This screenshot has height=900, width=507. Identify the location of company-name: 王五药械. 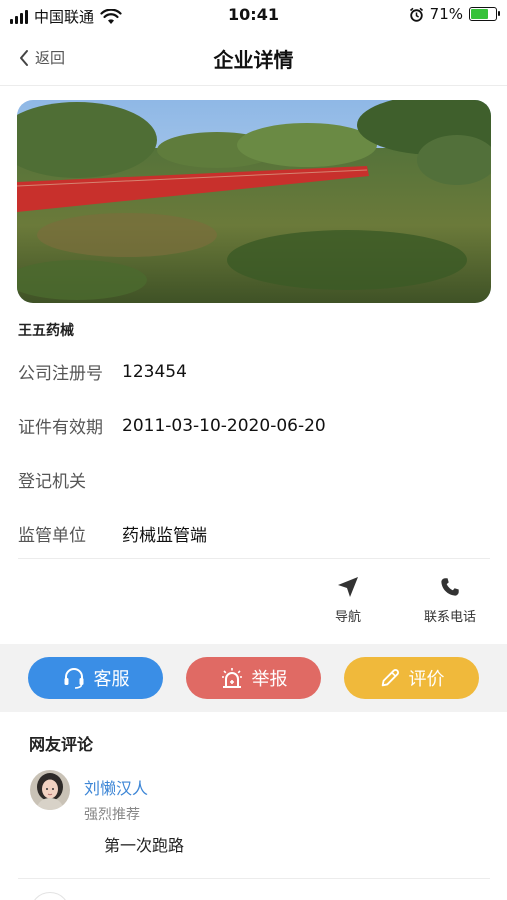
(46, 331).